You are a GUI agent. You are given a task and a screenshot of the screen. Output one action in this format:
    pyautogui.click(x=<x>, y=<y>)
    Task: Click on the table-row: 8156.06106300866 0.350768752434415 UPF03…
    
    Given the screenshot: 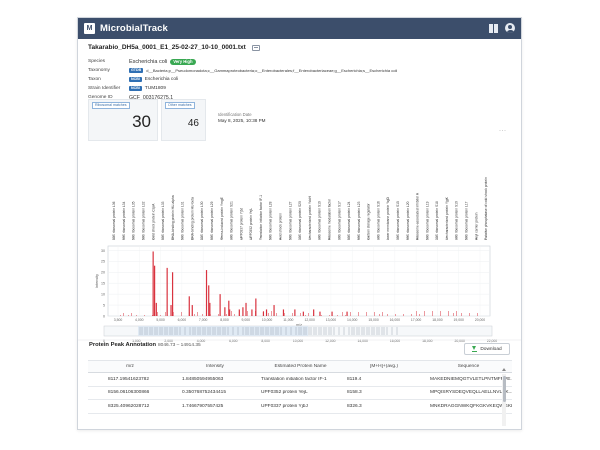 What is the action you would take?
    pyautogui.click(x=300, y=393)
    